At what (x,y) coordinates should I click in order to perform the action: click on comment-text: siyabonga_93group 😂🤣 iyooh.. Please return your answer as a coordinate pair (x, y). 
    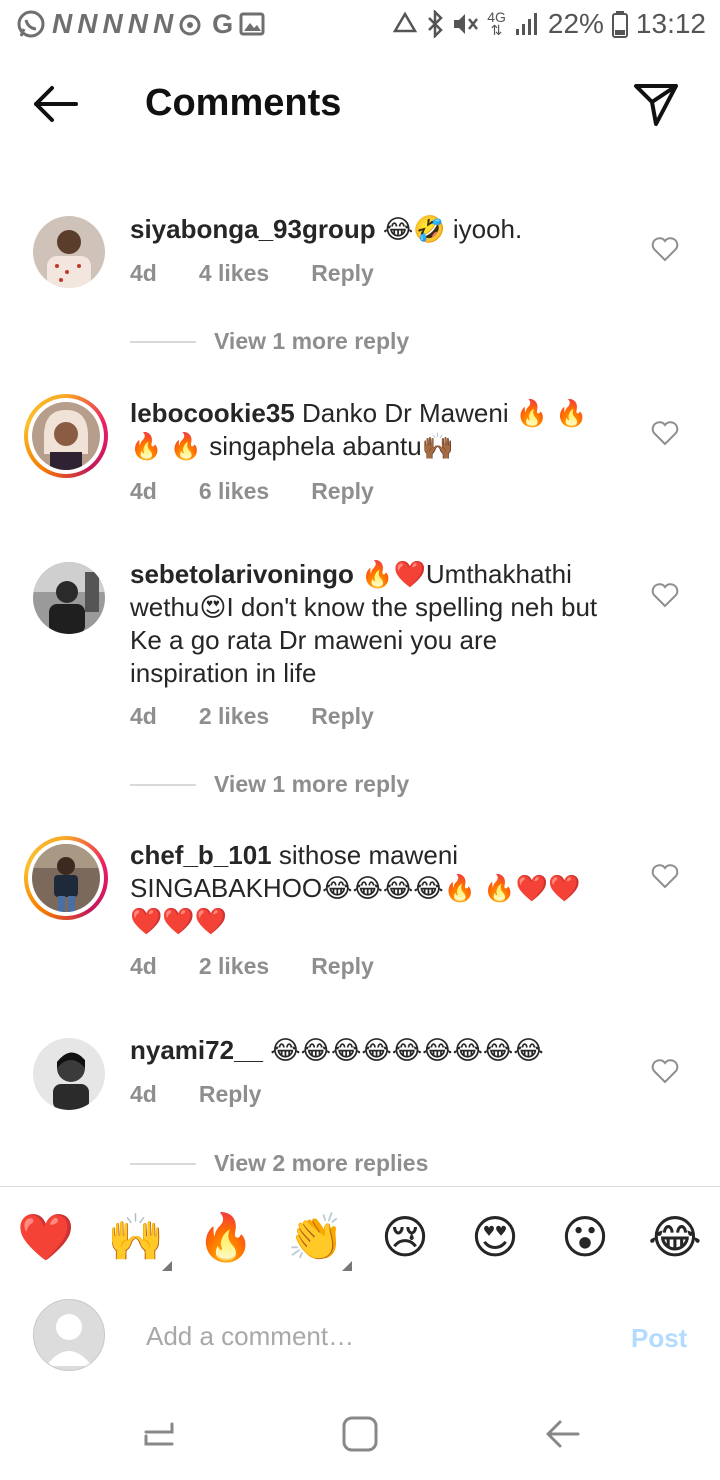
    Looking at the image, I should click on (370, 229).